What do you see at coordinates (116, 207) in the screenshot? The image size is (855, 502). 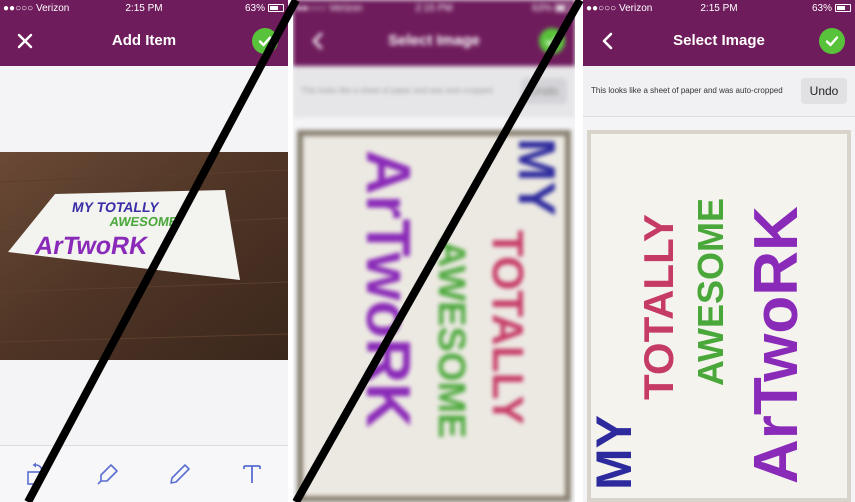 I see `photo-text-my: MY TOTALLY` at bounding box center [116, 207].